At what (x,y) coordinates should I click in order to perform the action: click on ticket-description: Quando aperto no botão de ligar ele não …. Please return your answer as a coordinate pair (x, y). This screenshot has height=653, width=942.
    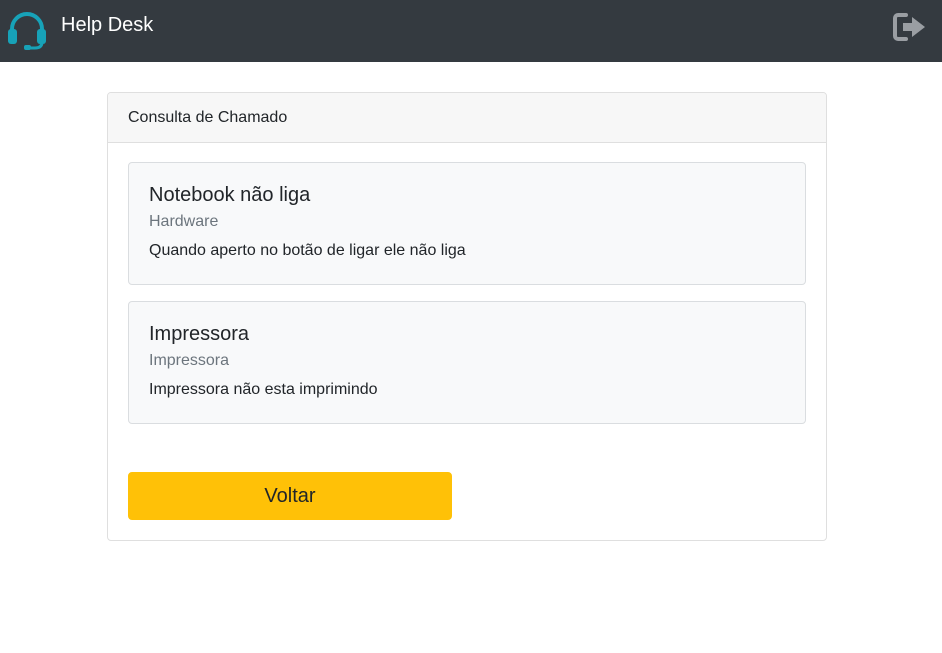
    Looking at the image, I should click on (307, 250).